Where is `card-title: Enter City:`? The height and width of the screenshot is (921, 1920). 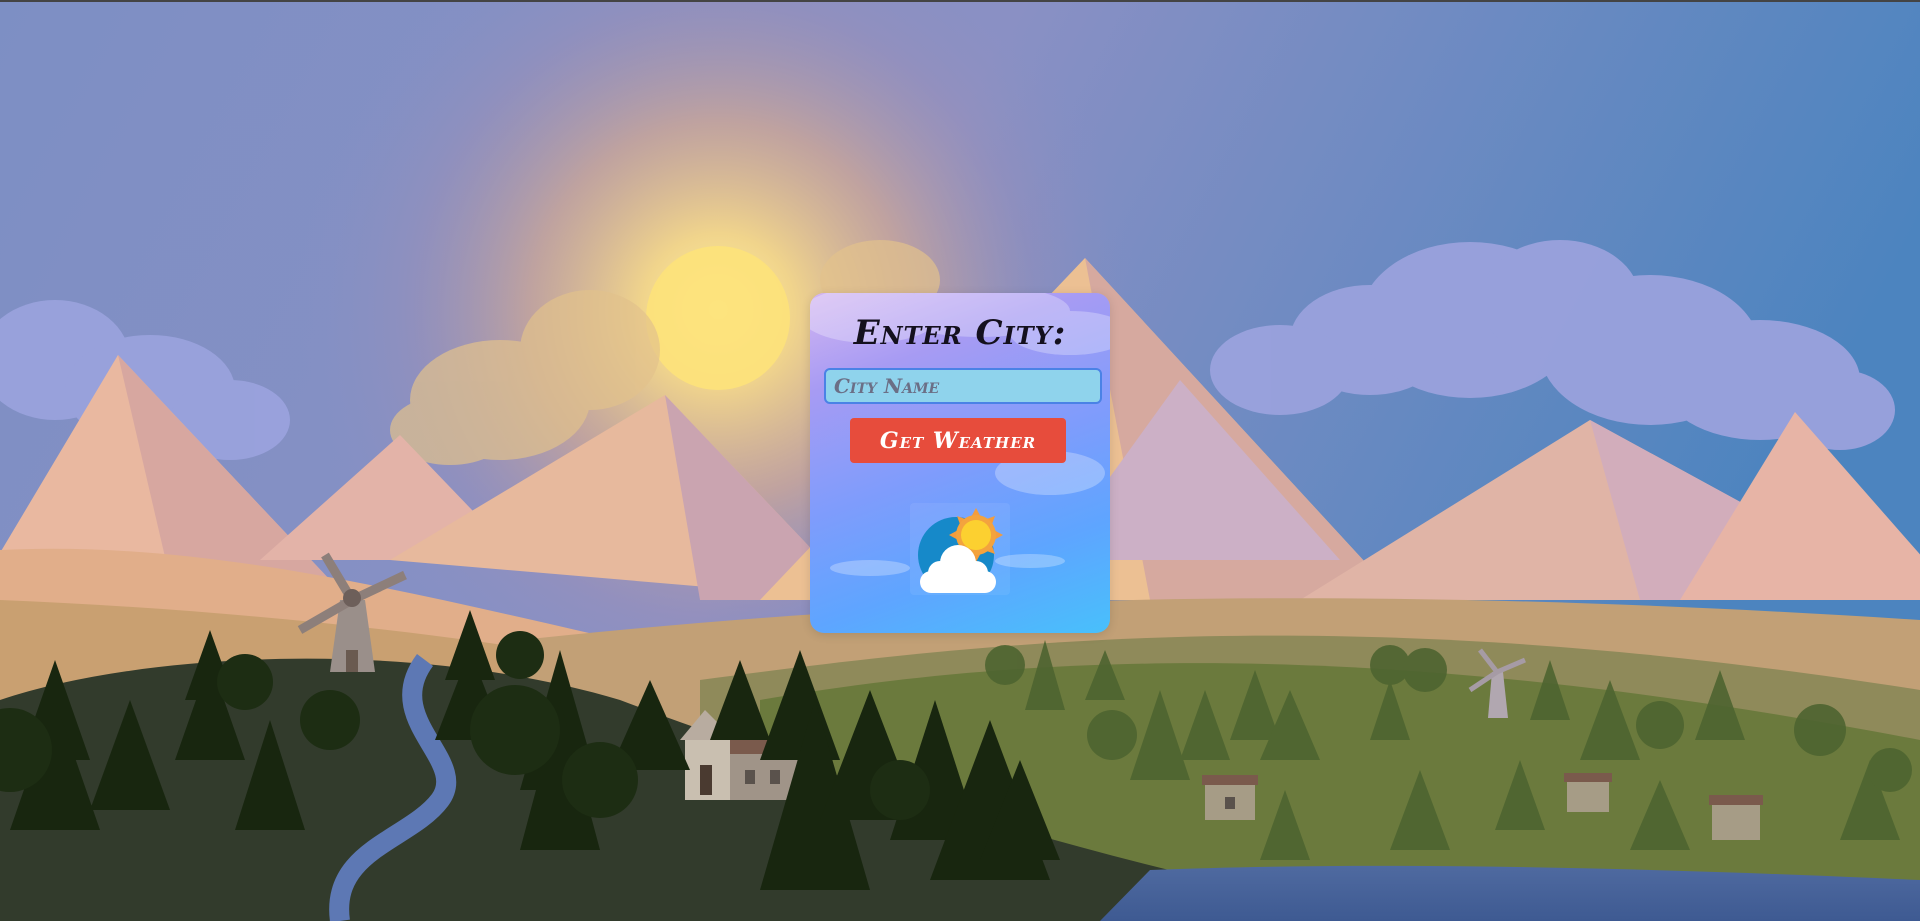
card-title: Enter City: is located at coordinates (960, 333).